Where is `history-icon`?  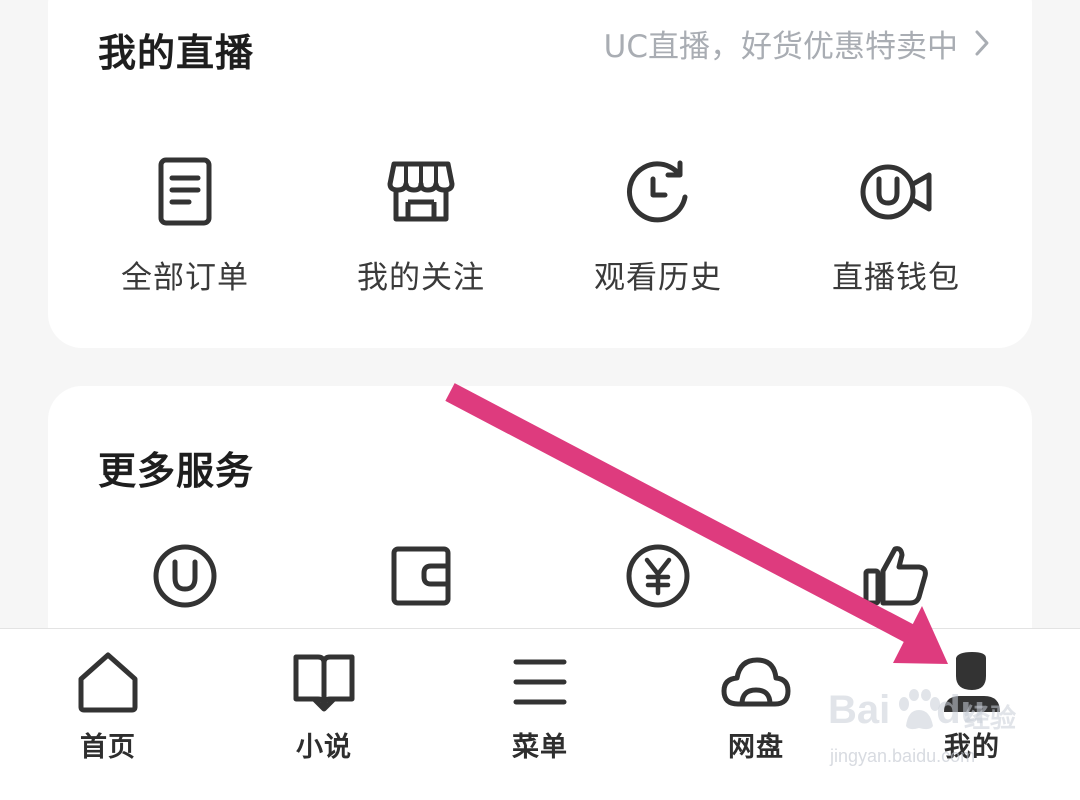 history-icon is located at coordinates (658, 192).